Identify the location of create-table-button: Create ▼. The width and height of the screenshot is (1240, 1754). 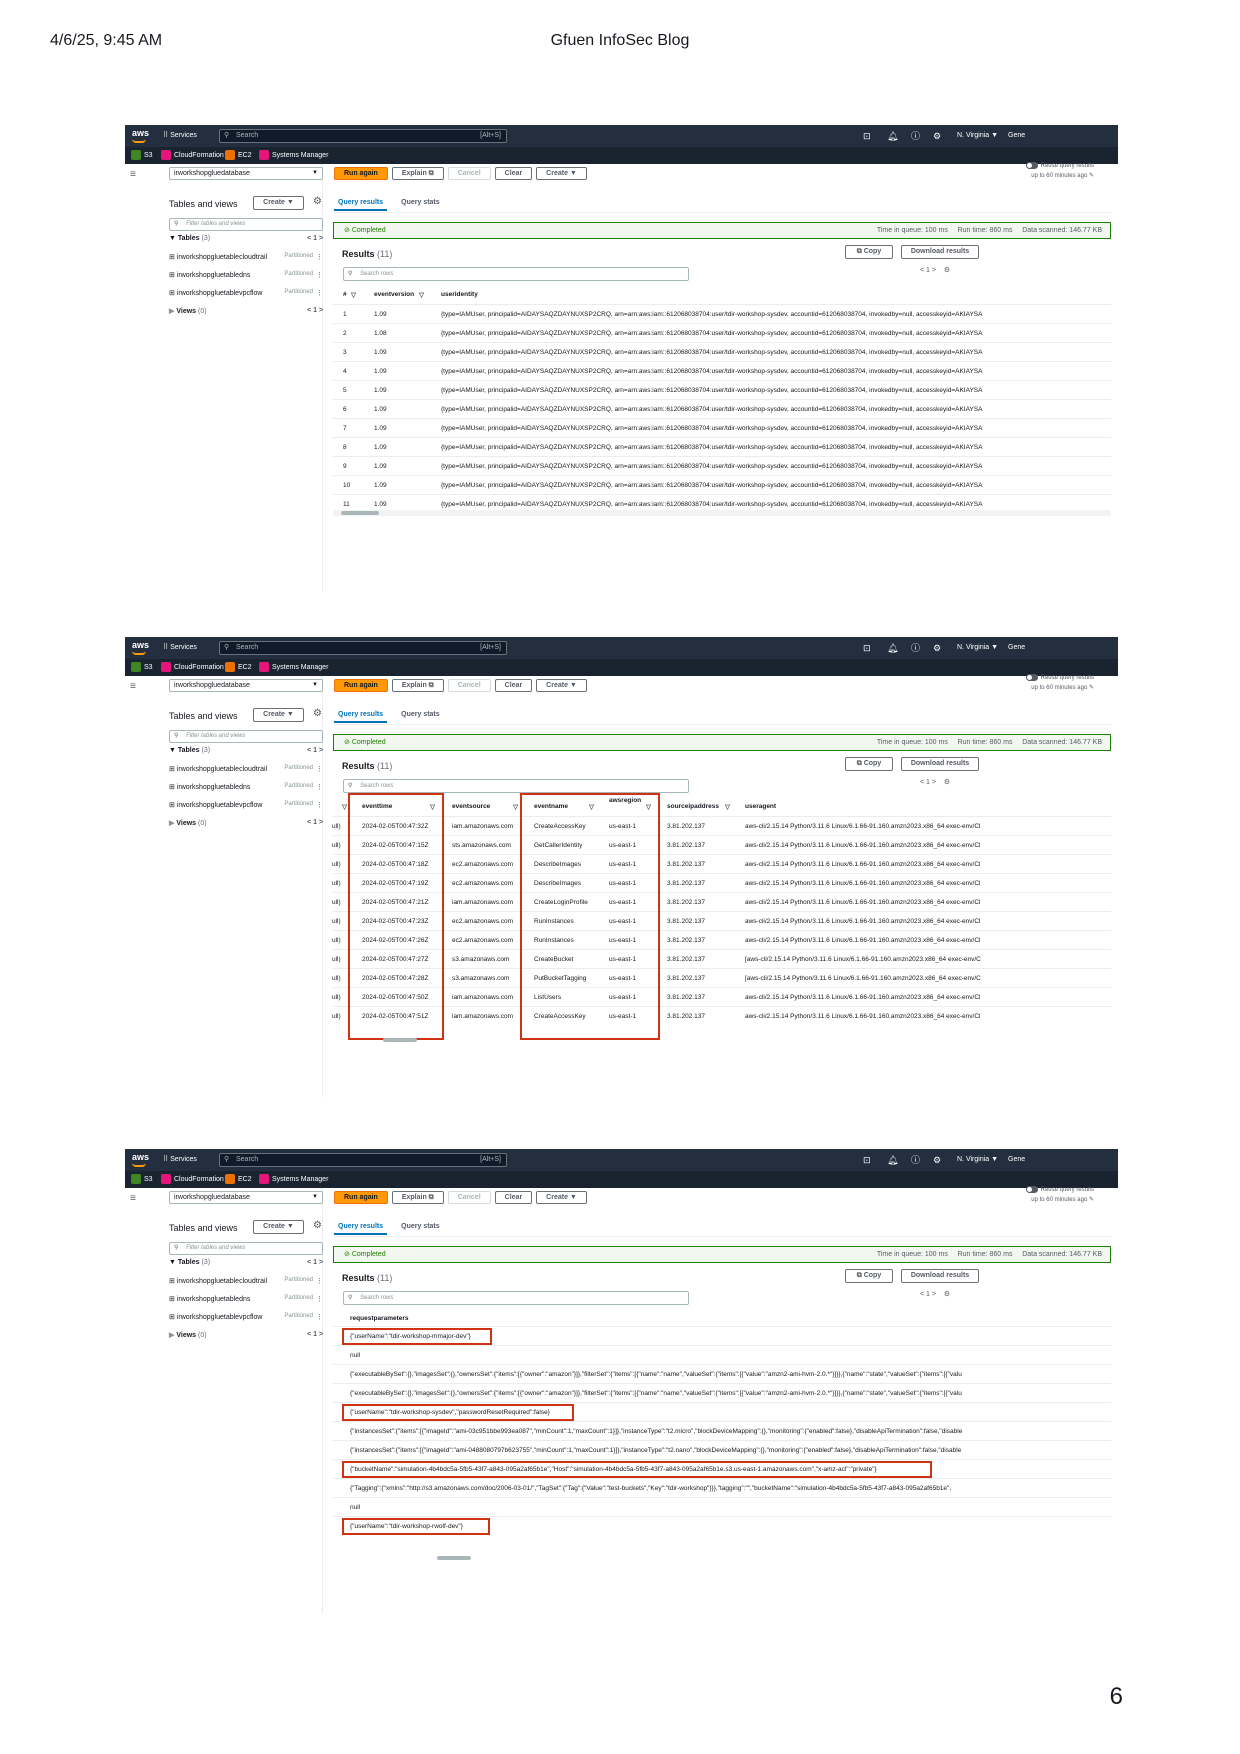
(278, 715).